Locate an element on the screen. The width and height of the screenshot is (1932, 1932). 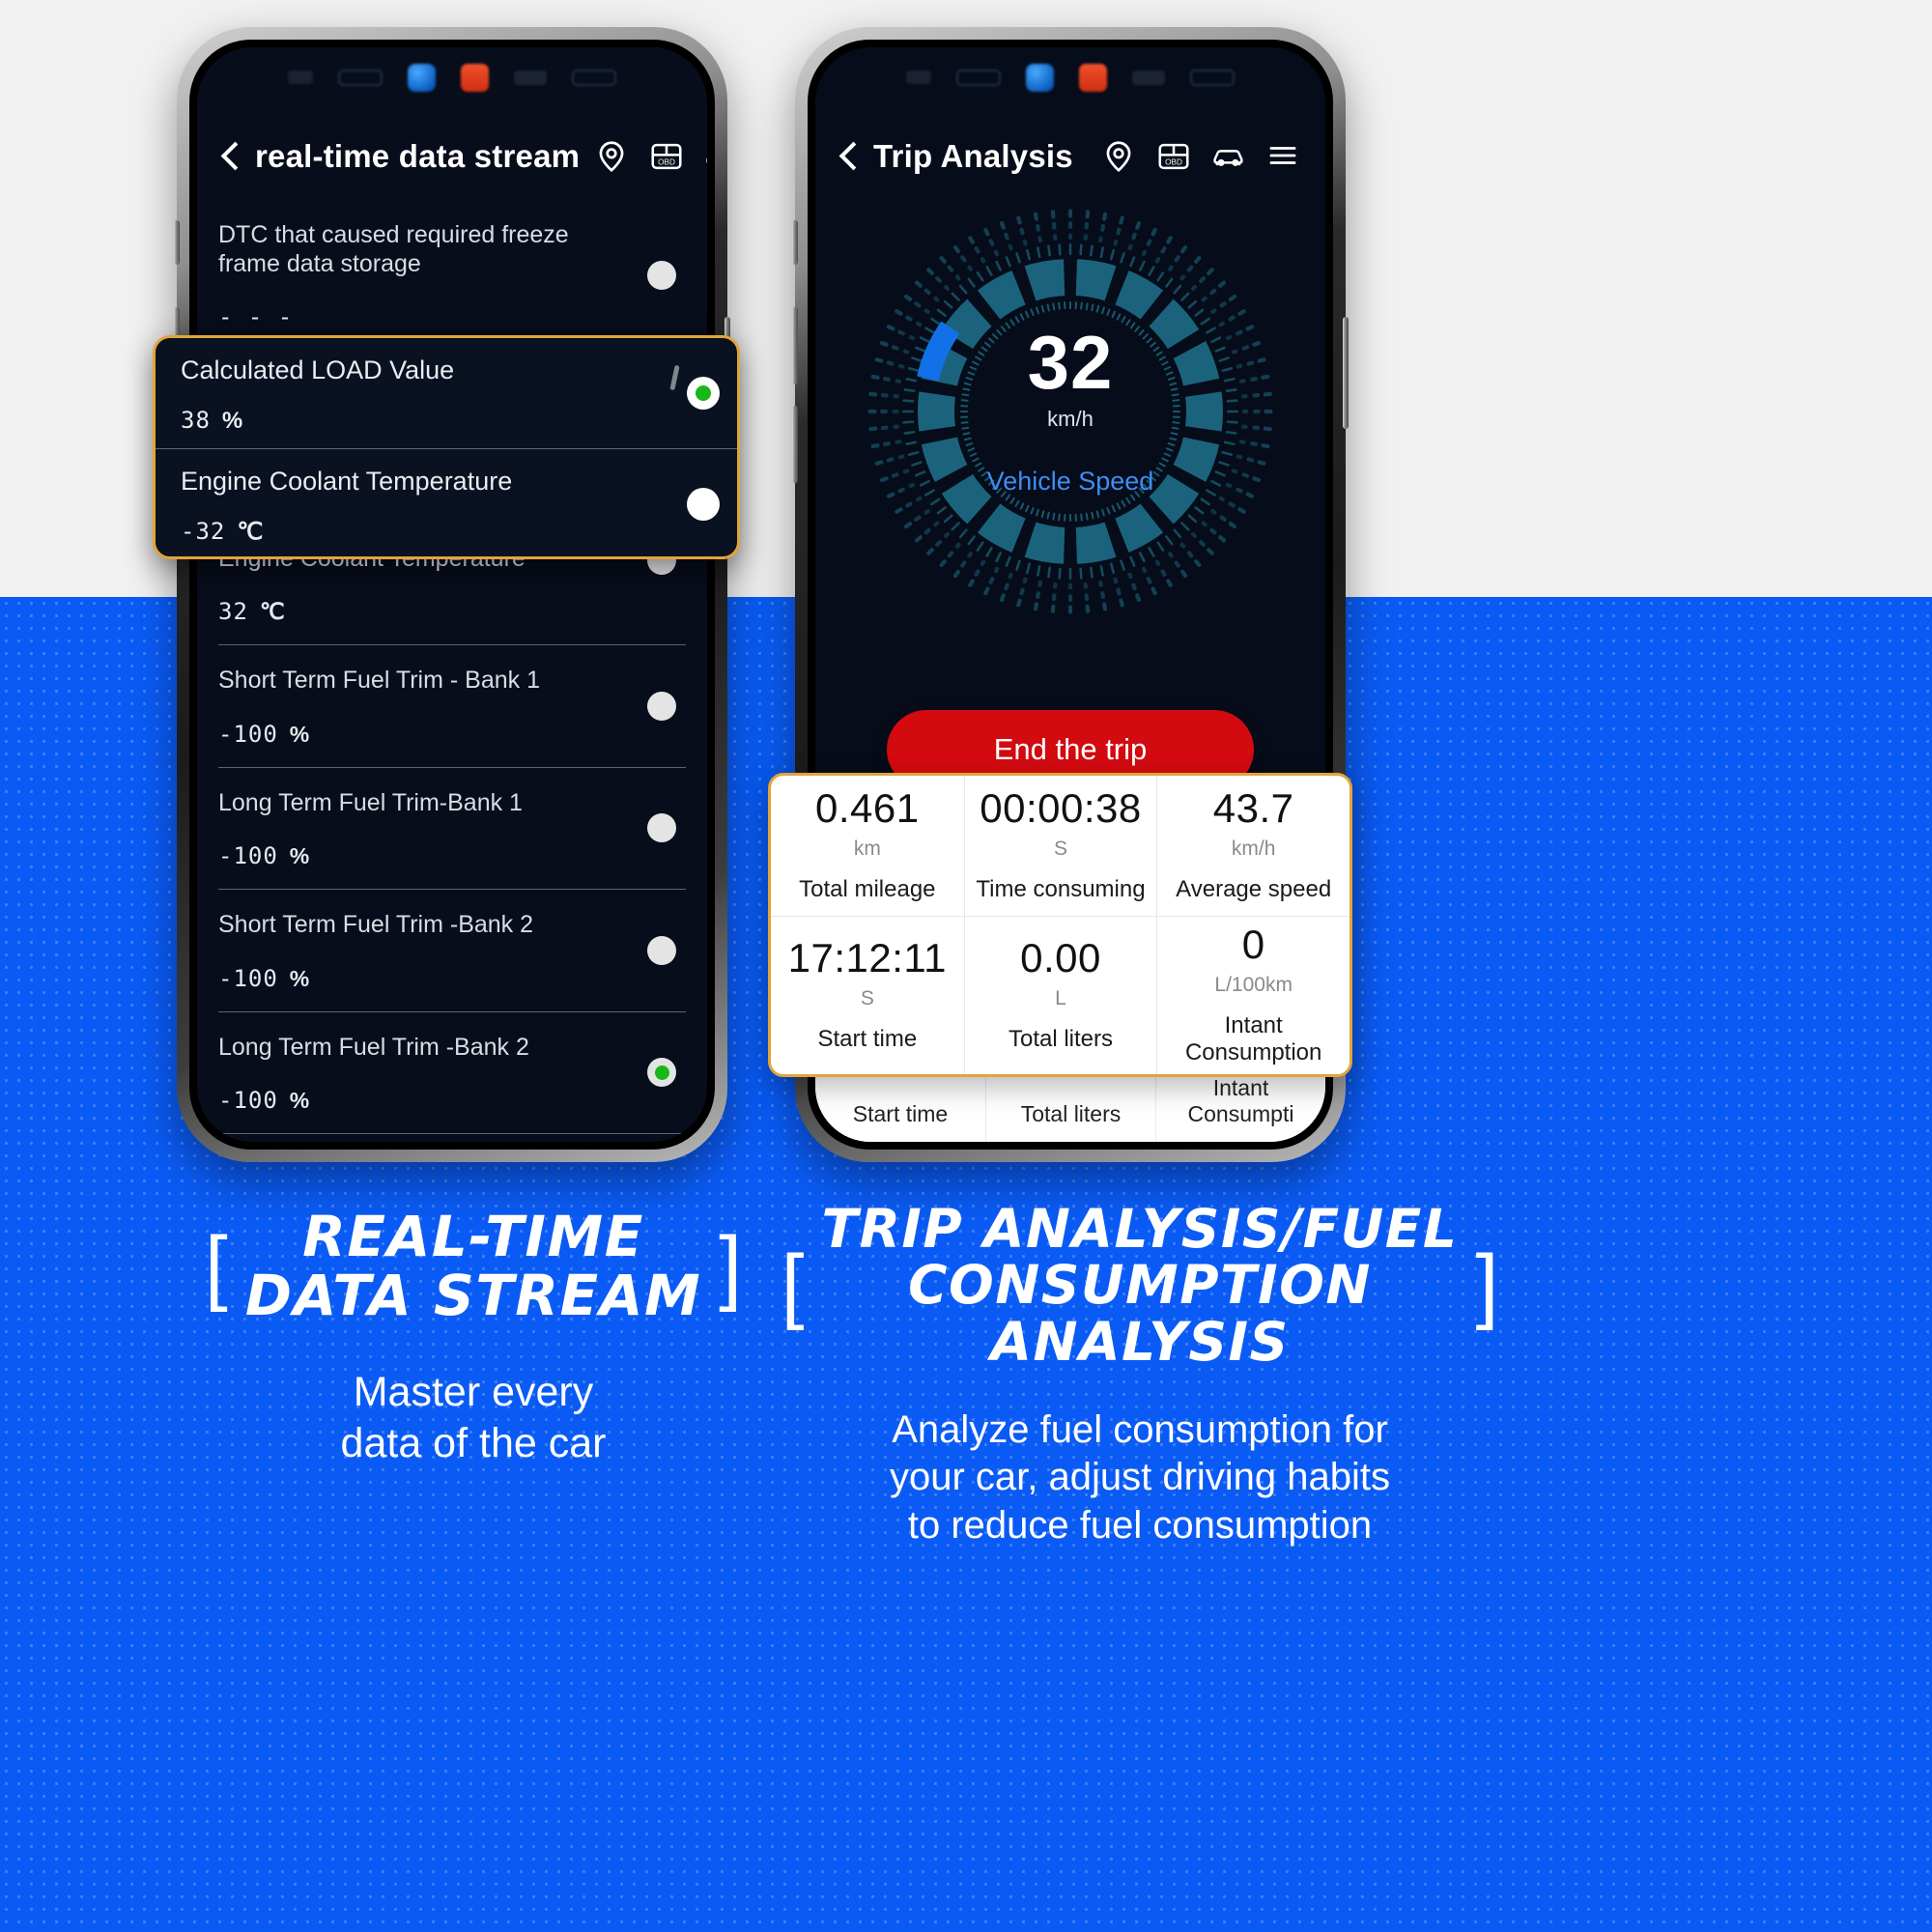
stat-name: Average speed is located at coordinates (1254, 889).